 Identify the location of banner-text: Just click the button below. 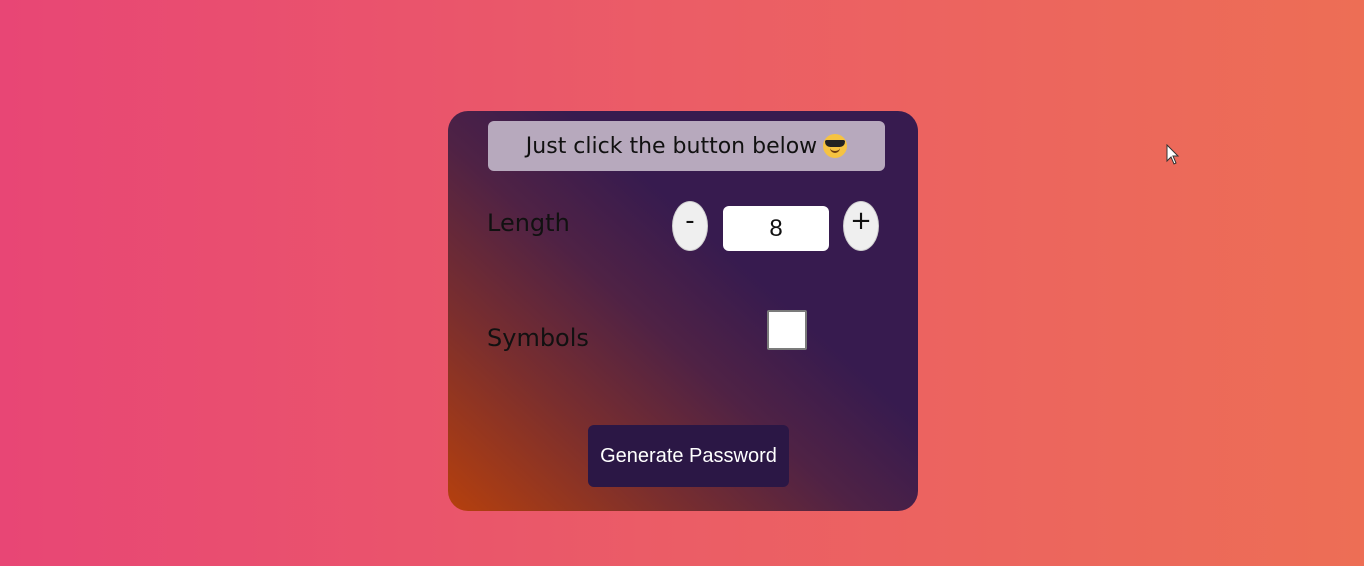
(671, 146).